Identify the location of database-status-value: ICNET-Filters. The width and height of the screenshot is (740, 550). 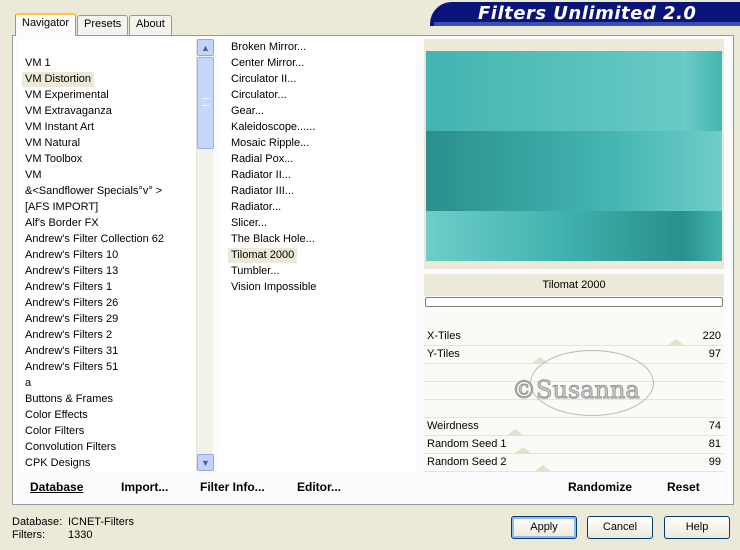
(101, 522).